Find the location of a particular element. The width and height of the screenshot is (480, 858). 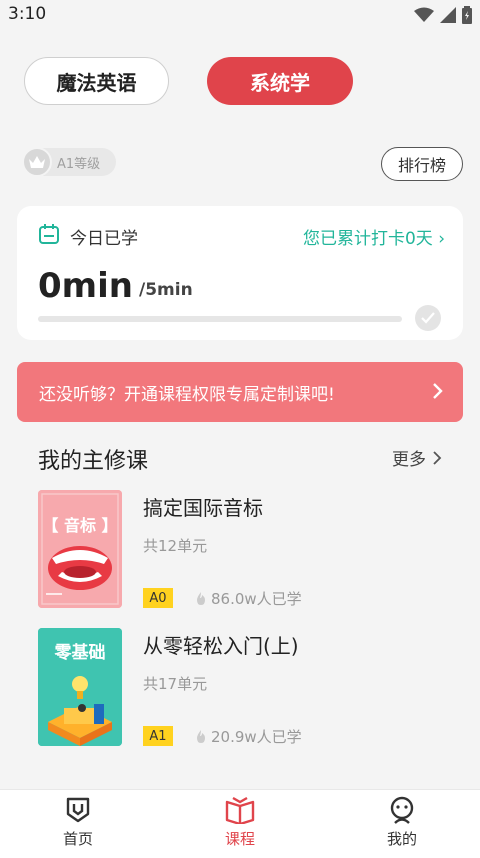

course-level-tag: A1 is located at coordinates (158, 736).